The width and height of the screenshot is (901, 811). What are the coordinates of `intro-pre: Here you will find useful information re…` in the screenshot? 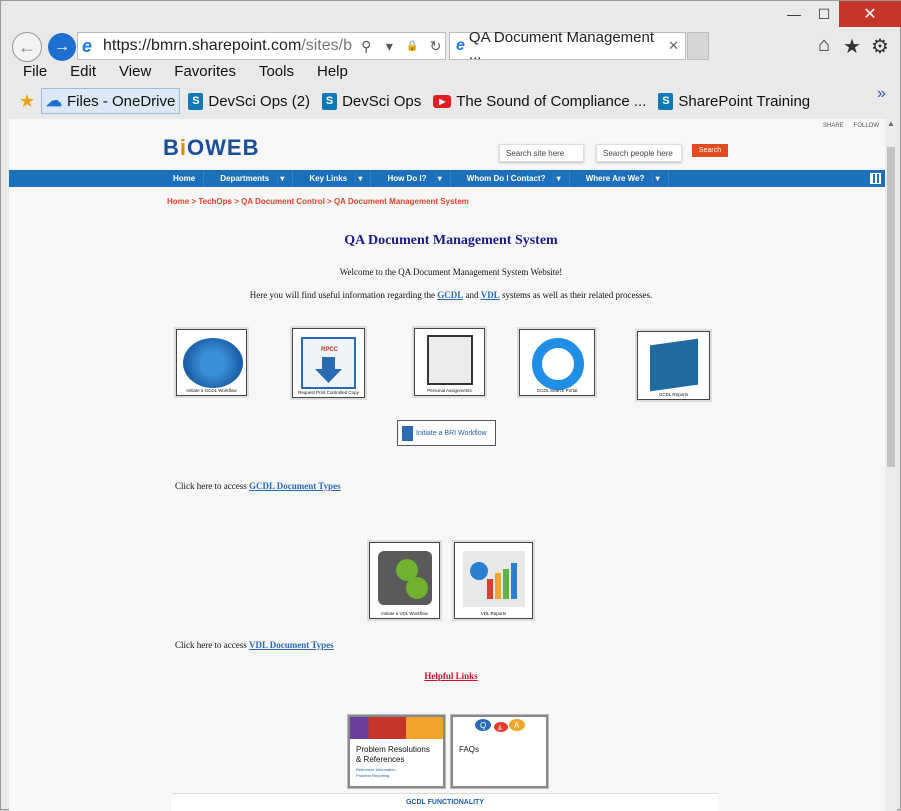 It's located at (343, 295).